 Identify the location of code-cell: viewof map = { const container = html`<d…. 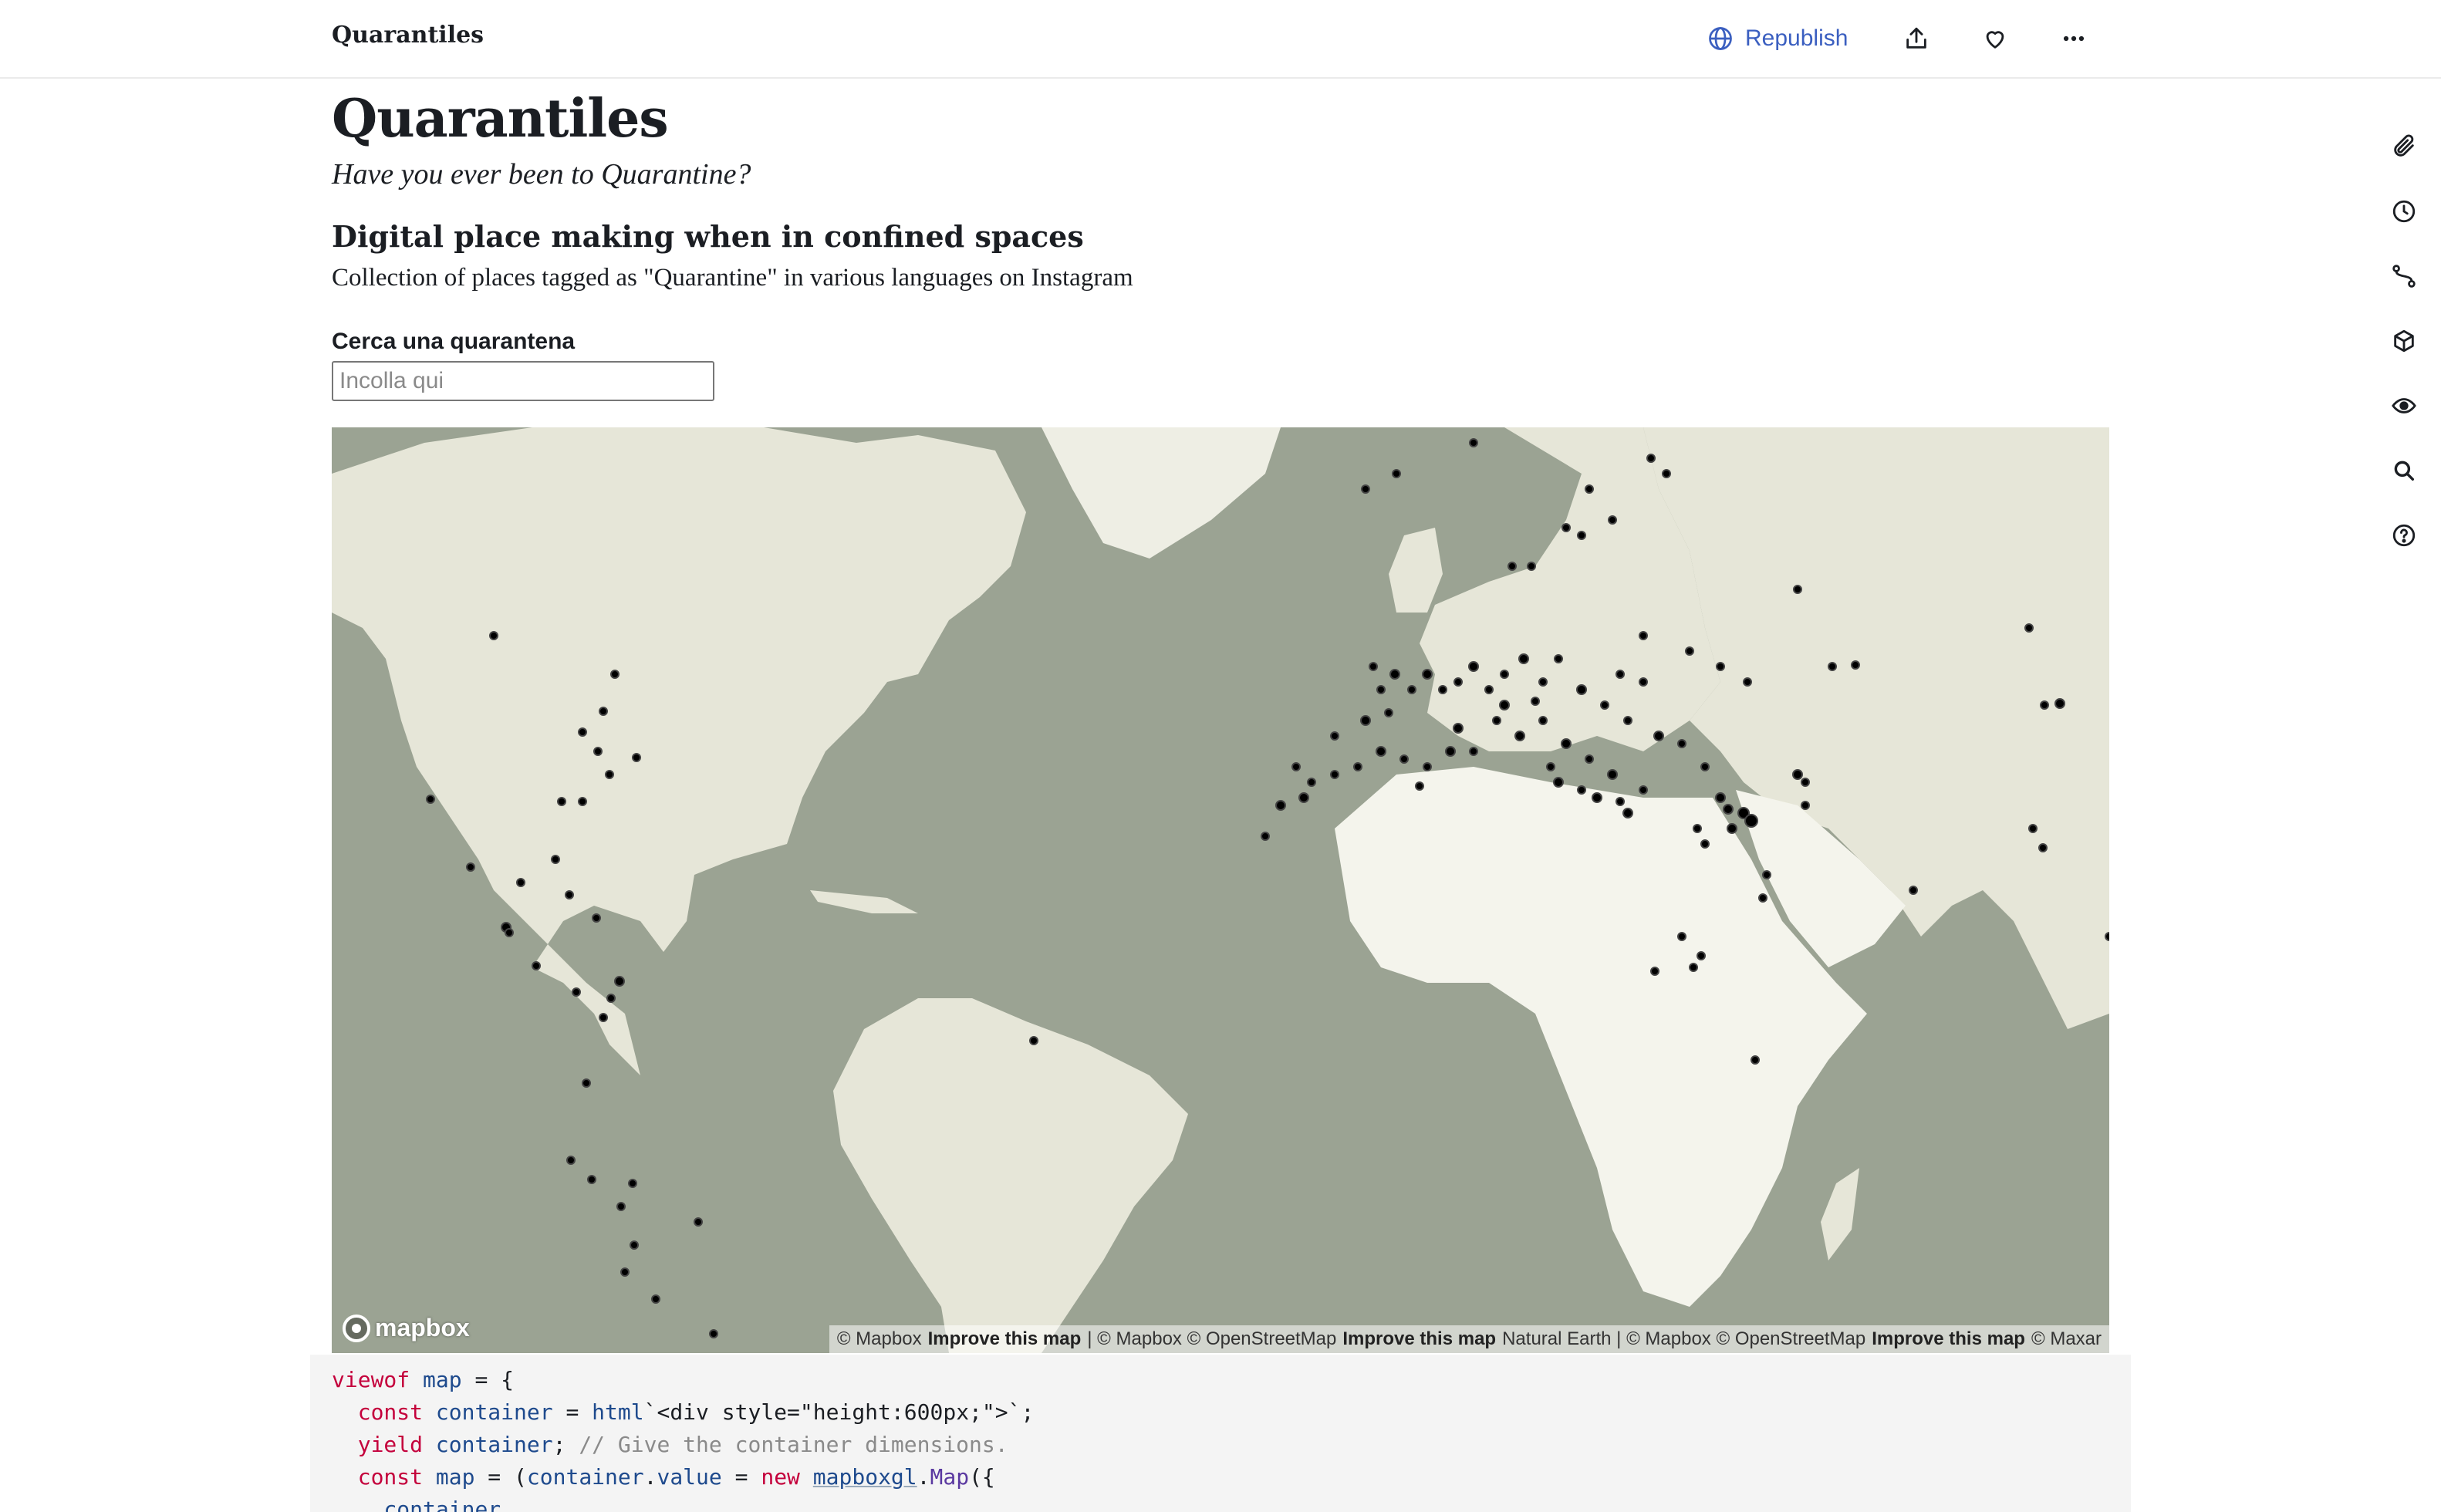
(1220, 1433).